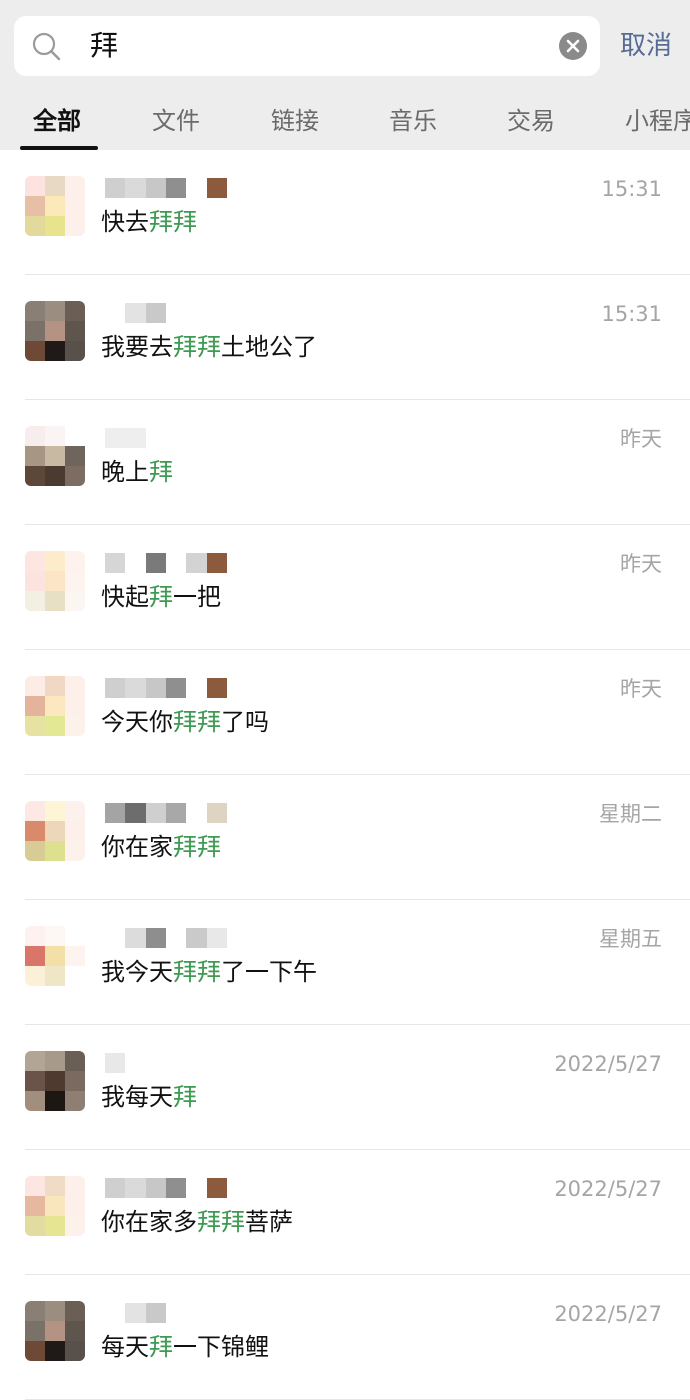 The height and width of the screenshot is (1400, 690). Describe the element at coordinates (269, 347) in the screenshot. I see `message-text: 土地公了` at that location.